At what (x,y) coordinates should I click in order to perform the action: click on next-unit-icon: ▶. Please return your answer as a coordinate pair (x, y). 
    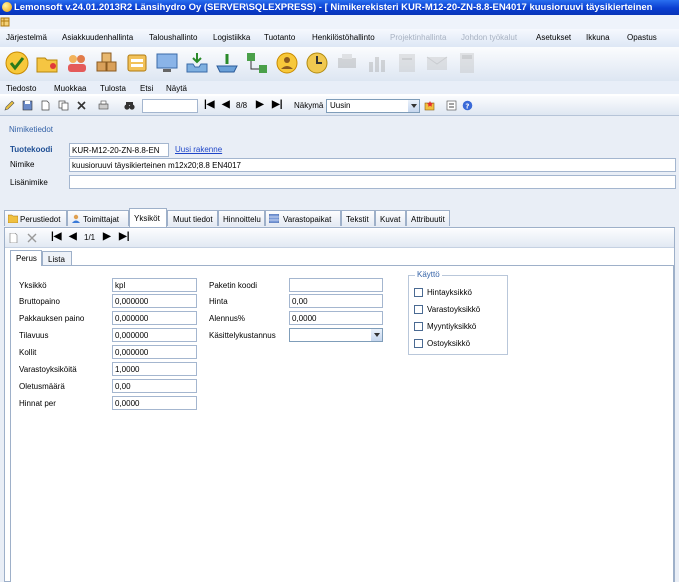
    Looking at the image, I should click on (107, 236).